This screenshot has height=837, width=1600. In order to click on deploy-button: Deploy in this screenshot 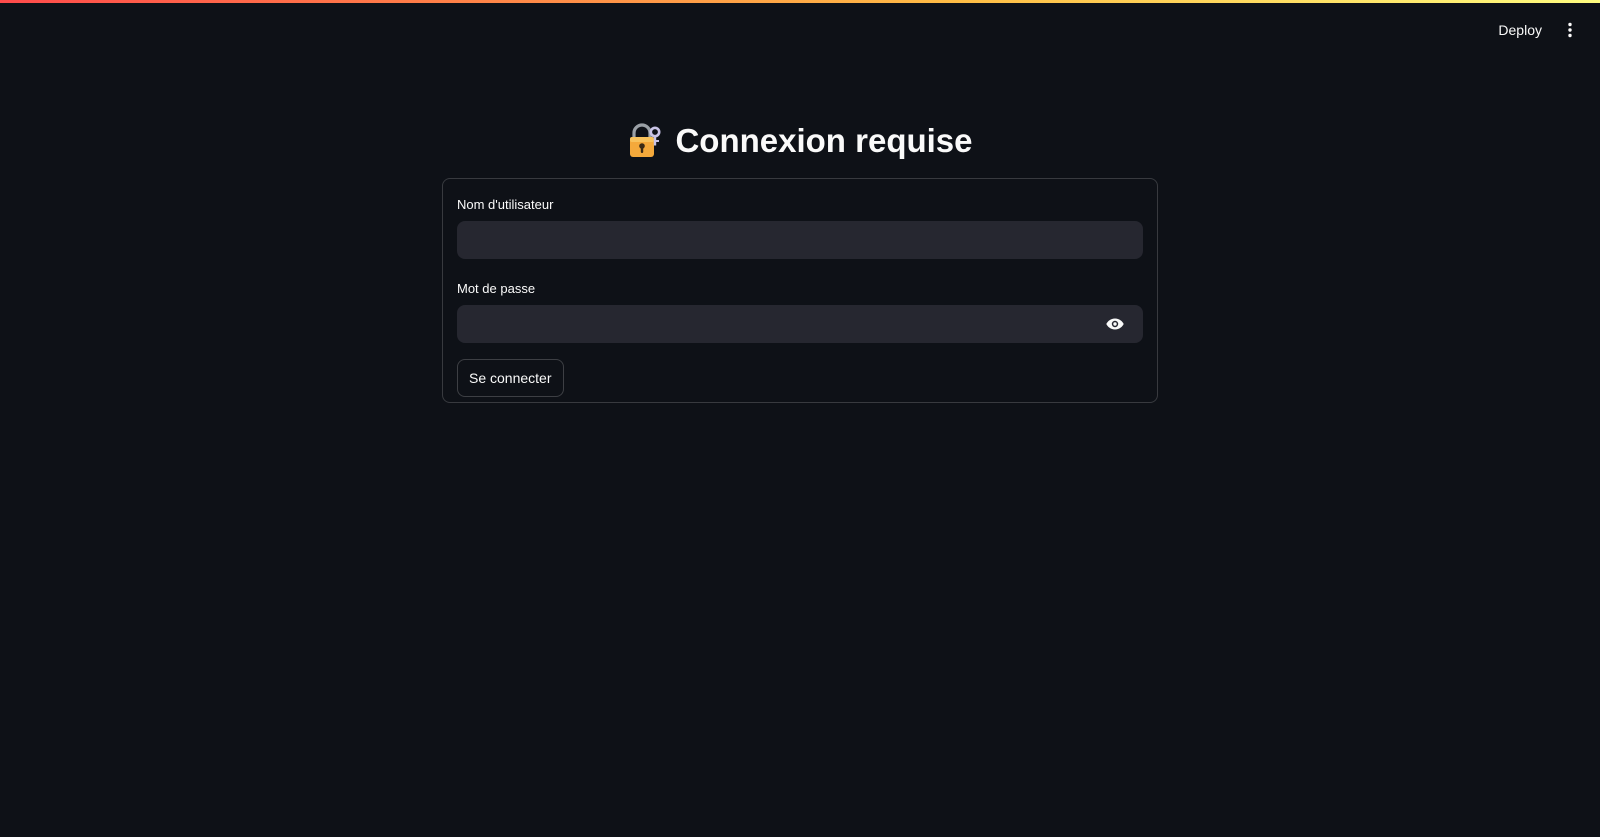, I will do `click(1520, 30)`.